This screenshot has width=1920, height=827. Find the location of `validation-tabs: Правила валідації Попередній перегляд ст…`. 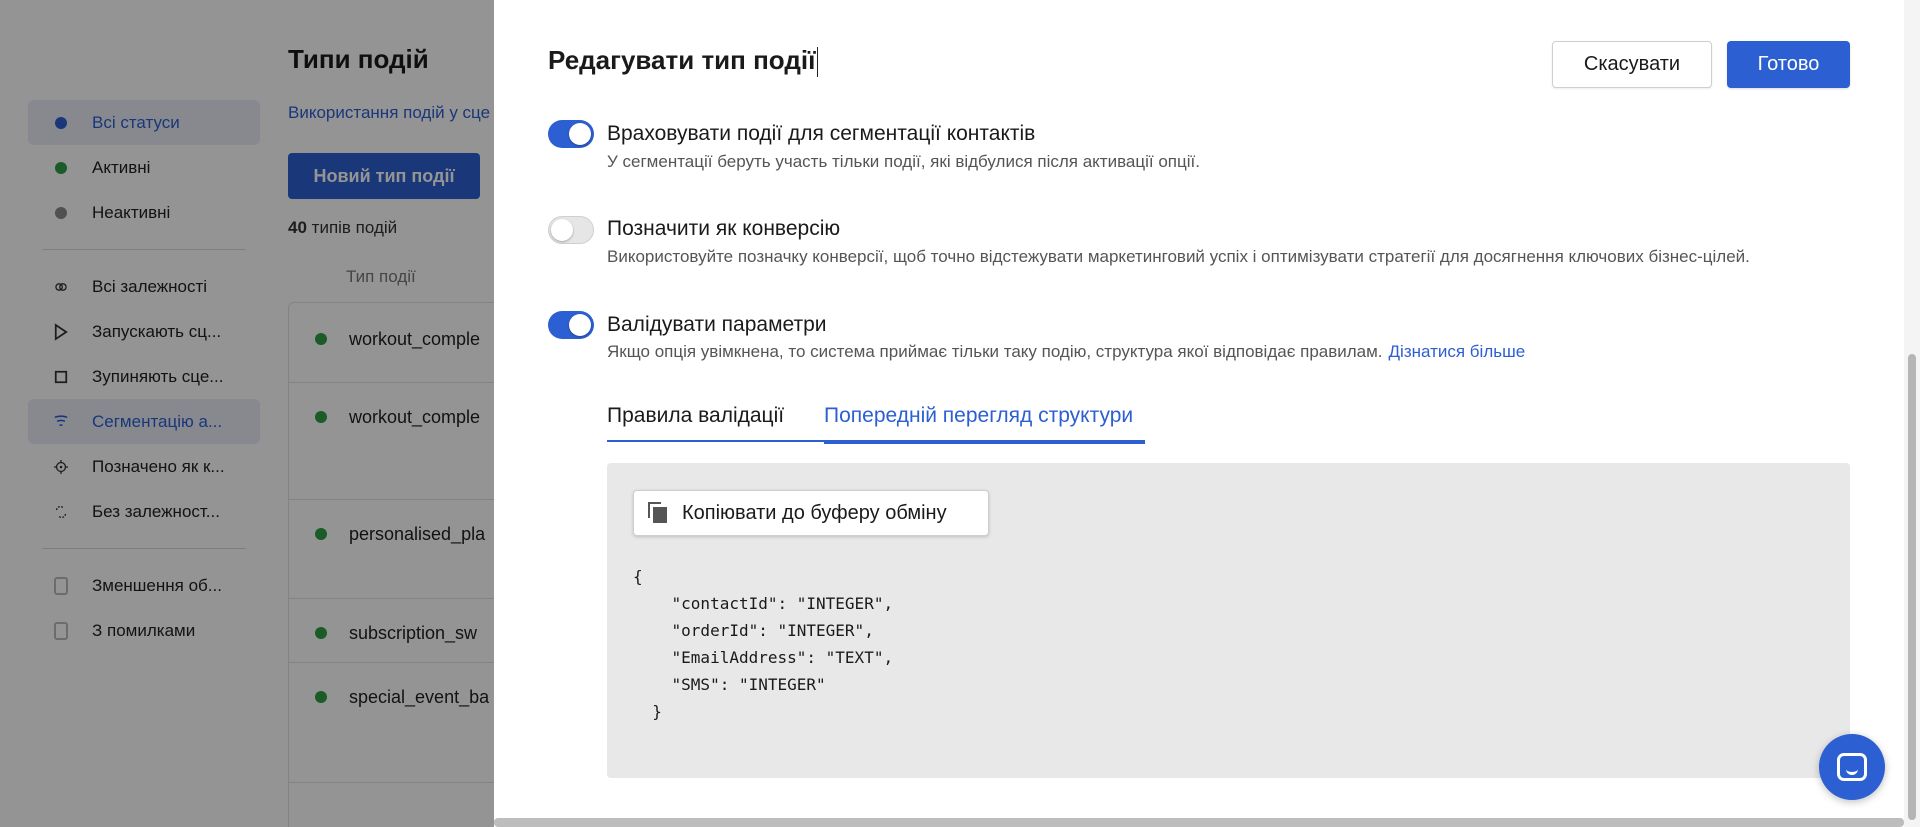

validation-tabs: Правила валідації Попередній перегляд ст… is located at coordinates (876, 421).